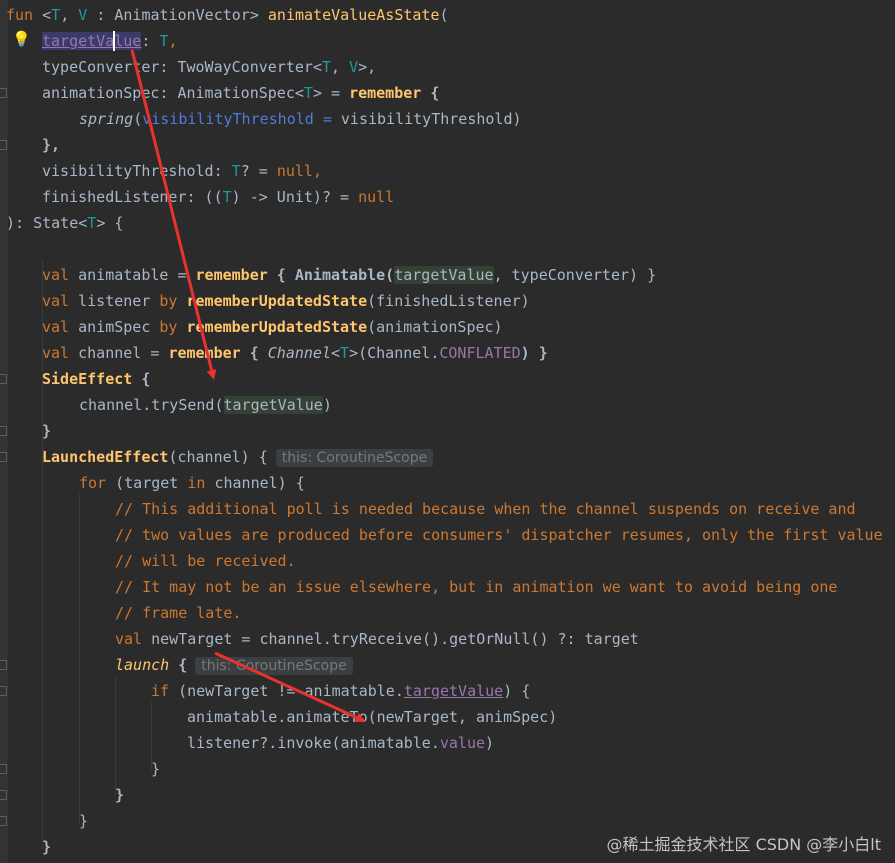  Describe the element at coordinates (21, 39) in the screenshot. I see `lightbulb-icon: 💡` at that location.